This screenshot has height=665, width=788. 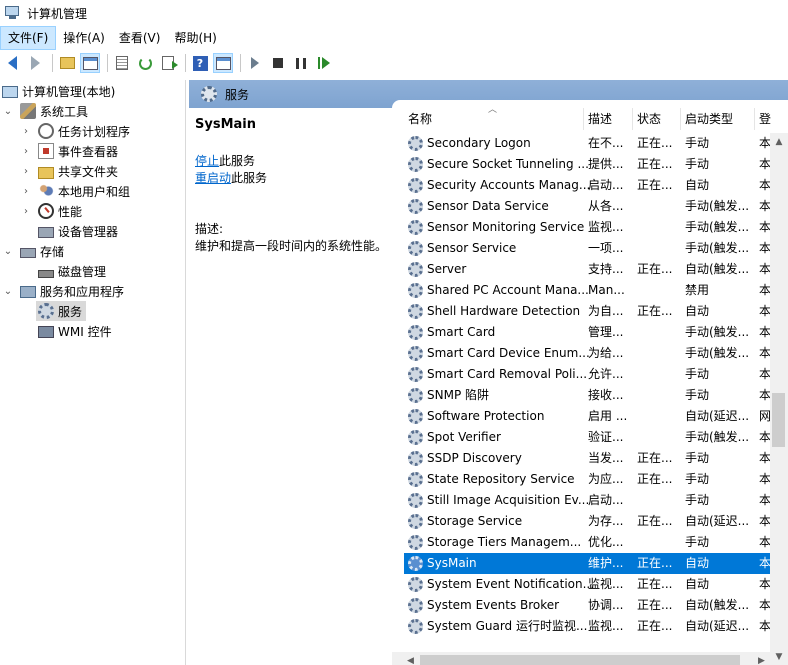 What do you see at coordinates (75, 191) in the screenshot?
I see `tree-item-local-users: › 本地用户和组` at bounding box center [75, 191].